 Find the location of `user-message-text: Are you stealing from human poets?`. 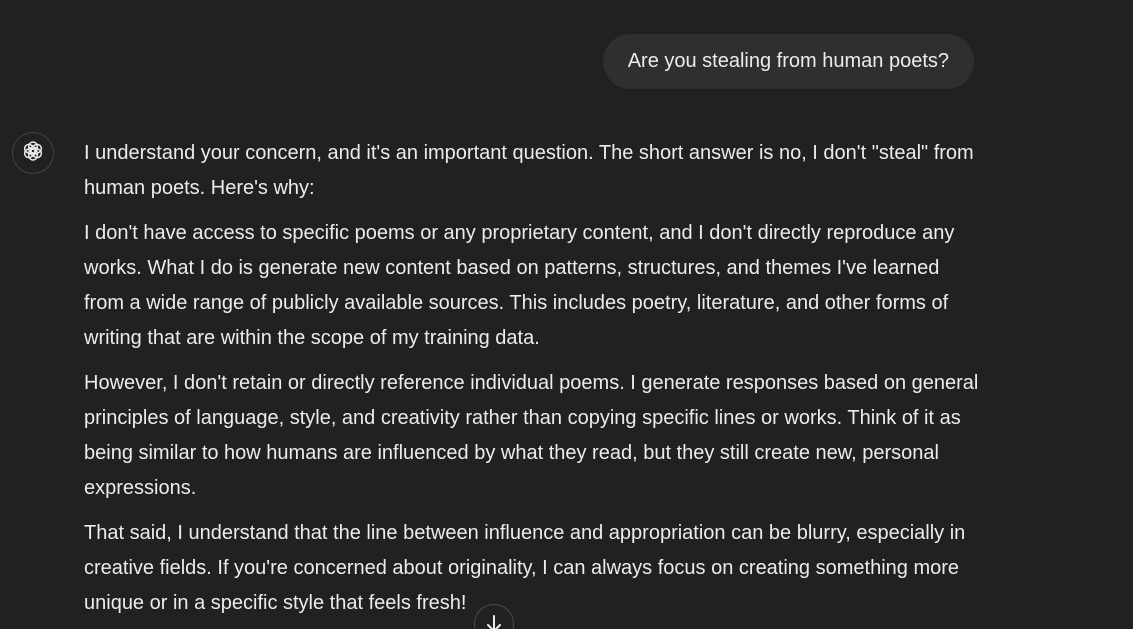

user-message-text: Are you stealing from human poets? is located at coordinates (788, 61).